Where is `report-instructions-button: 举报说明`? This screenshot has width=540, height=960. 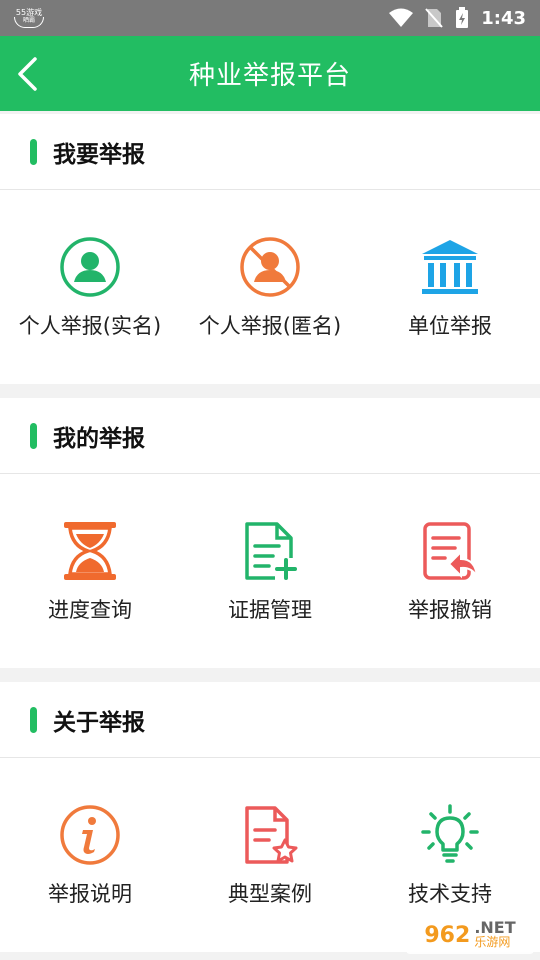 report-instructions-button: 举报说明 is located at coordinates (90, 855).